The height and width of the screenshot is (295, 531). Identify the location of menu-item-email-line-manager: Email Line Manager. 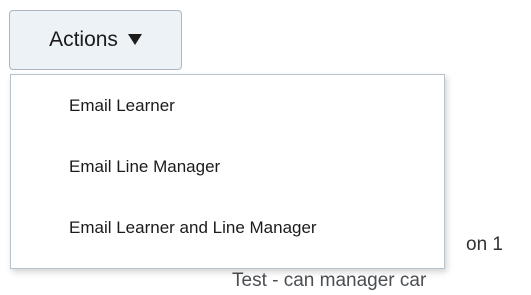
(144, 167).